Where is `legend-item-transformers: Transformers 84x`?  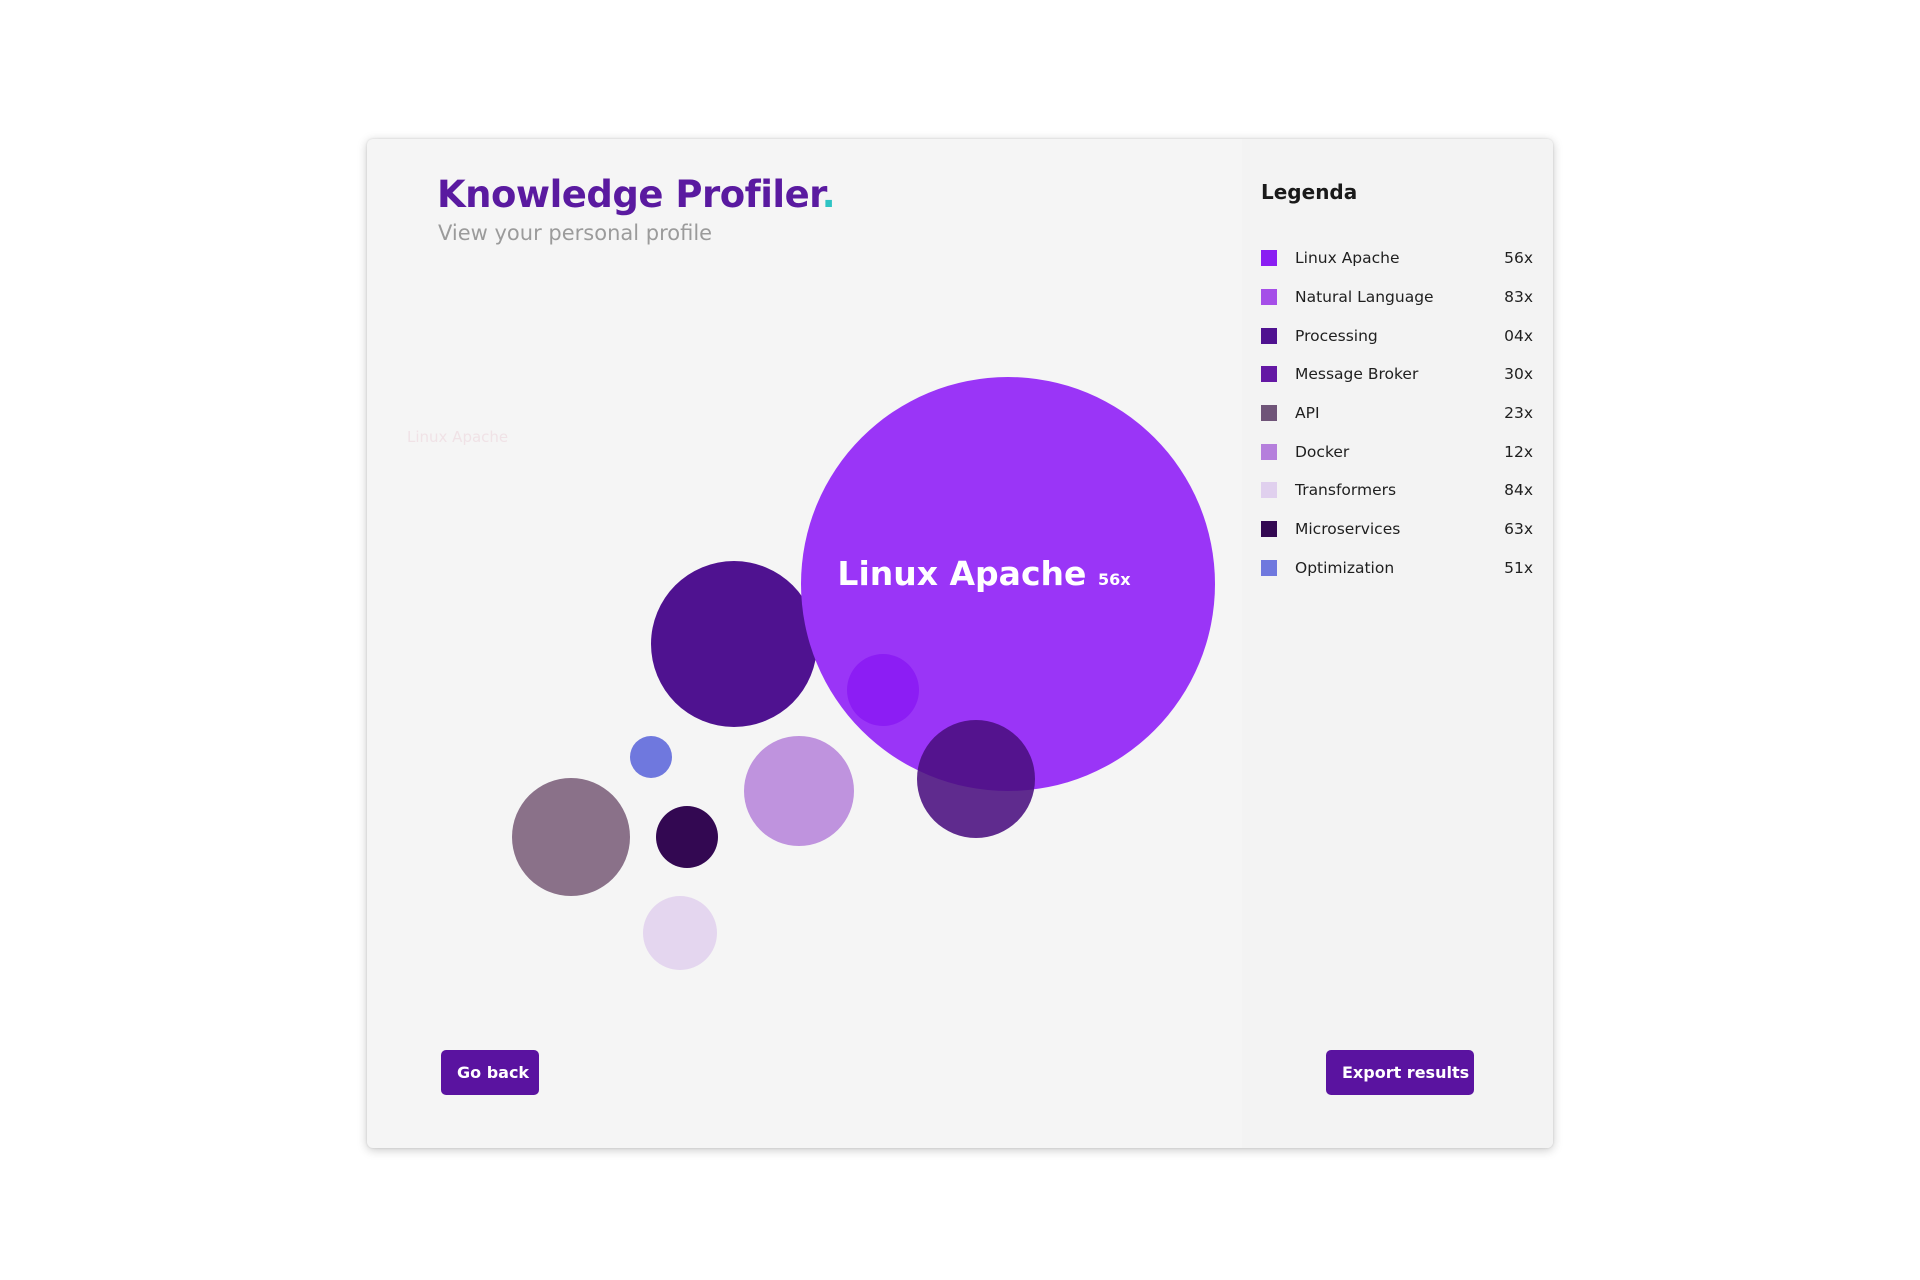 legend-item-transformers: Transformers 84x is located at coordinates (1397, 490).